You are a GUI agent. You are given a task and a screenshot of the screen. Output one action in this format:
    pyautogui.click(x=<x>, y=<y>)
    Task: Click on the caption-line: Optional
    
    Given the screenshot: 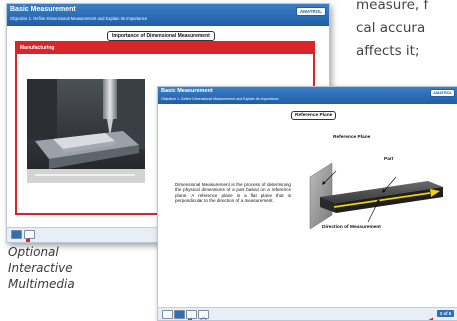 What is the action you would take?
    pyautogui.click(x=41, y=252)
    